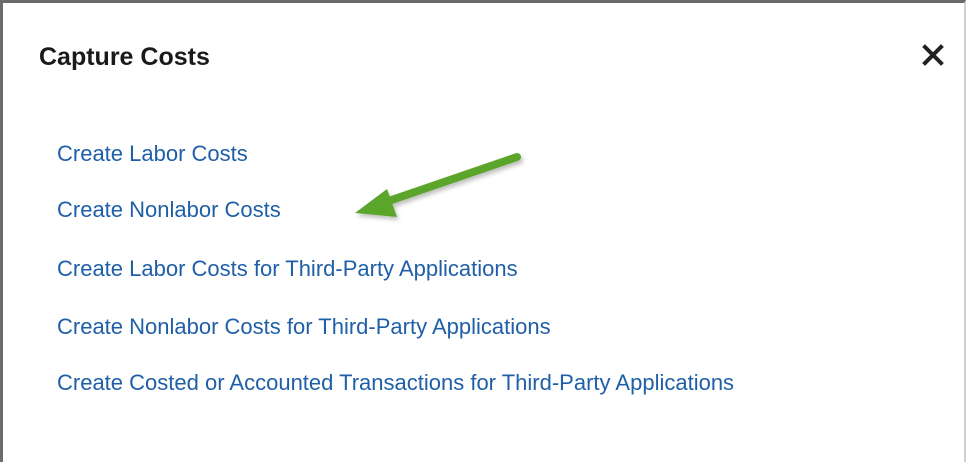 This screenshot has width=968, height=462. Describe the element at coordinates (438, 185) in the screenshot. I see `green-arrow-icon` at that location.